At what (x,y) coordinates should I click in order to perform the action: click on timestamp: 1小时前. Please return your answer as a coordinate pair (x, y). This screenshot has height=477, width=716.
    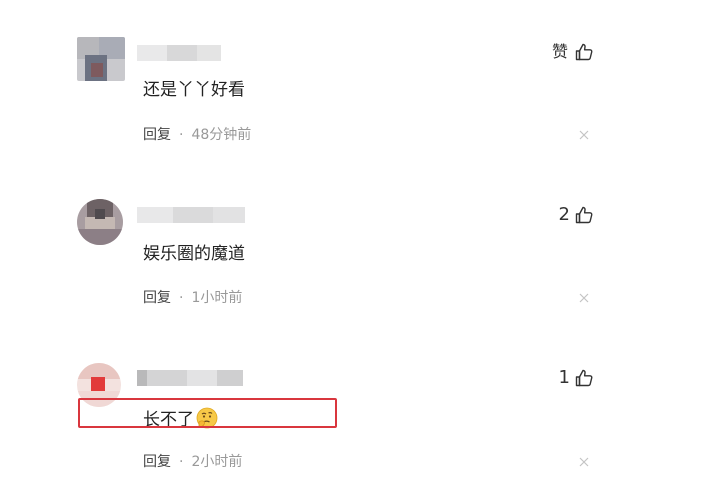
    Looking at the image, I should click on (217, 298).